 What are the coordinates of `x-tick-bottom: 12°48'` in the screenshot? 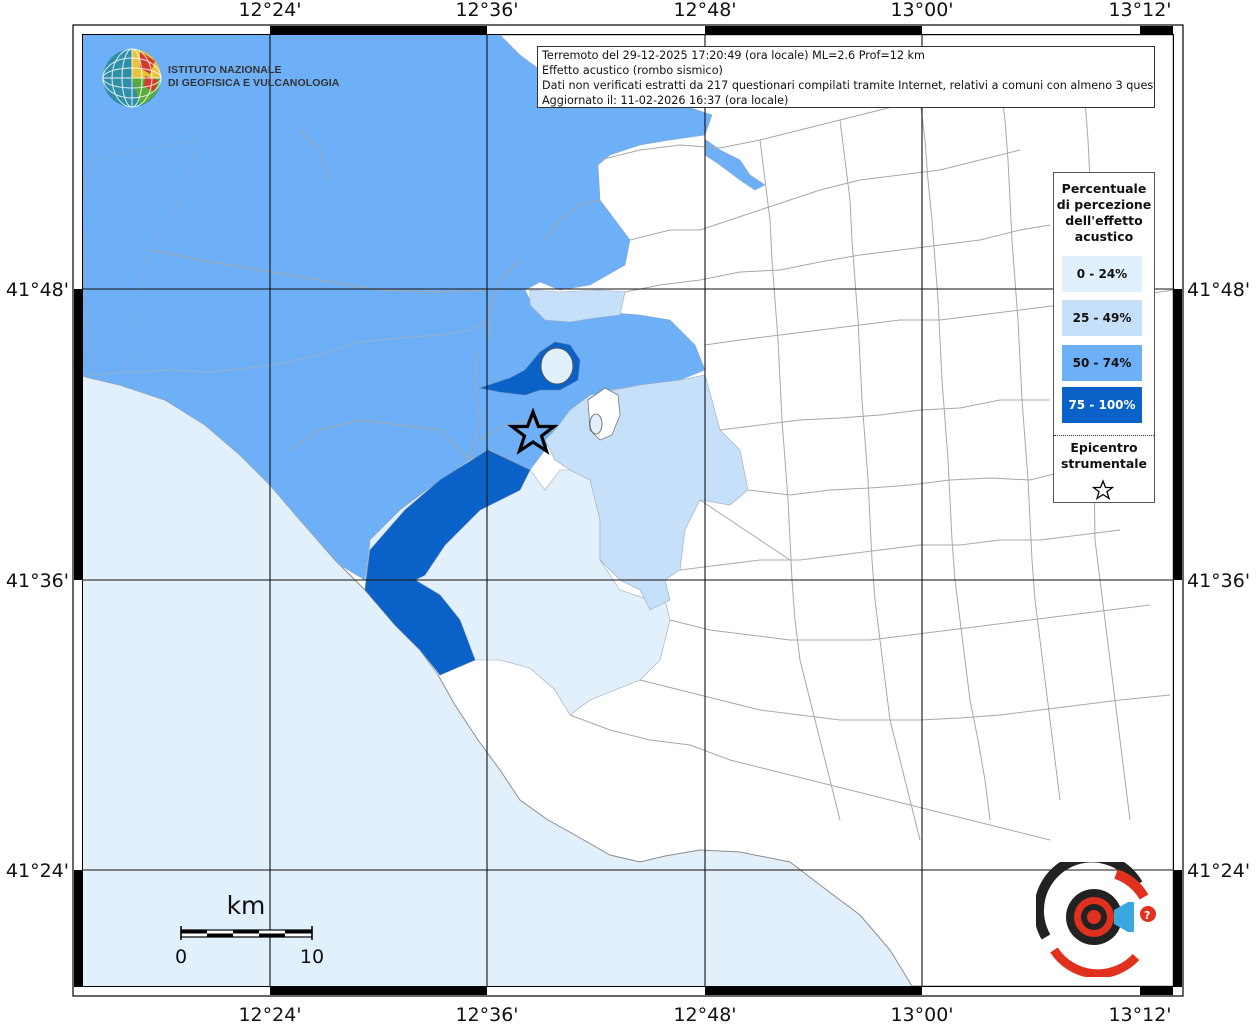 It's located at (704, 1014).